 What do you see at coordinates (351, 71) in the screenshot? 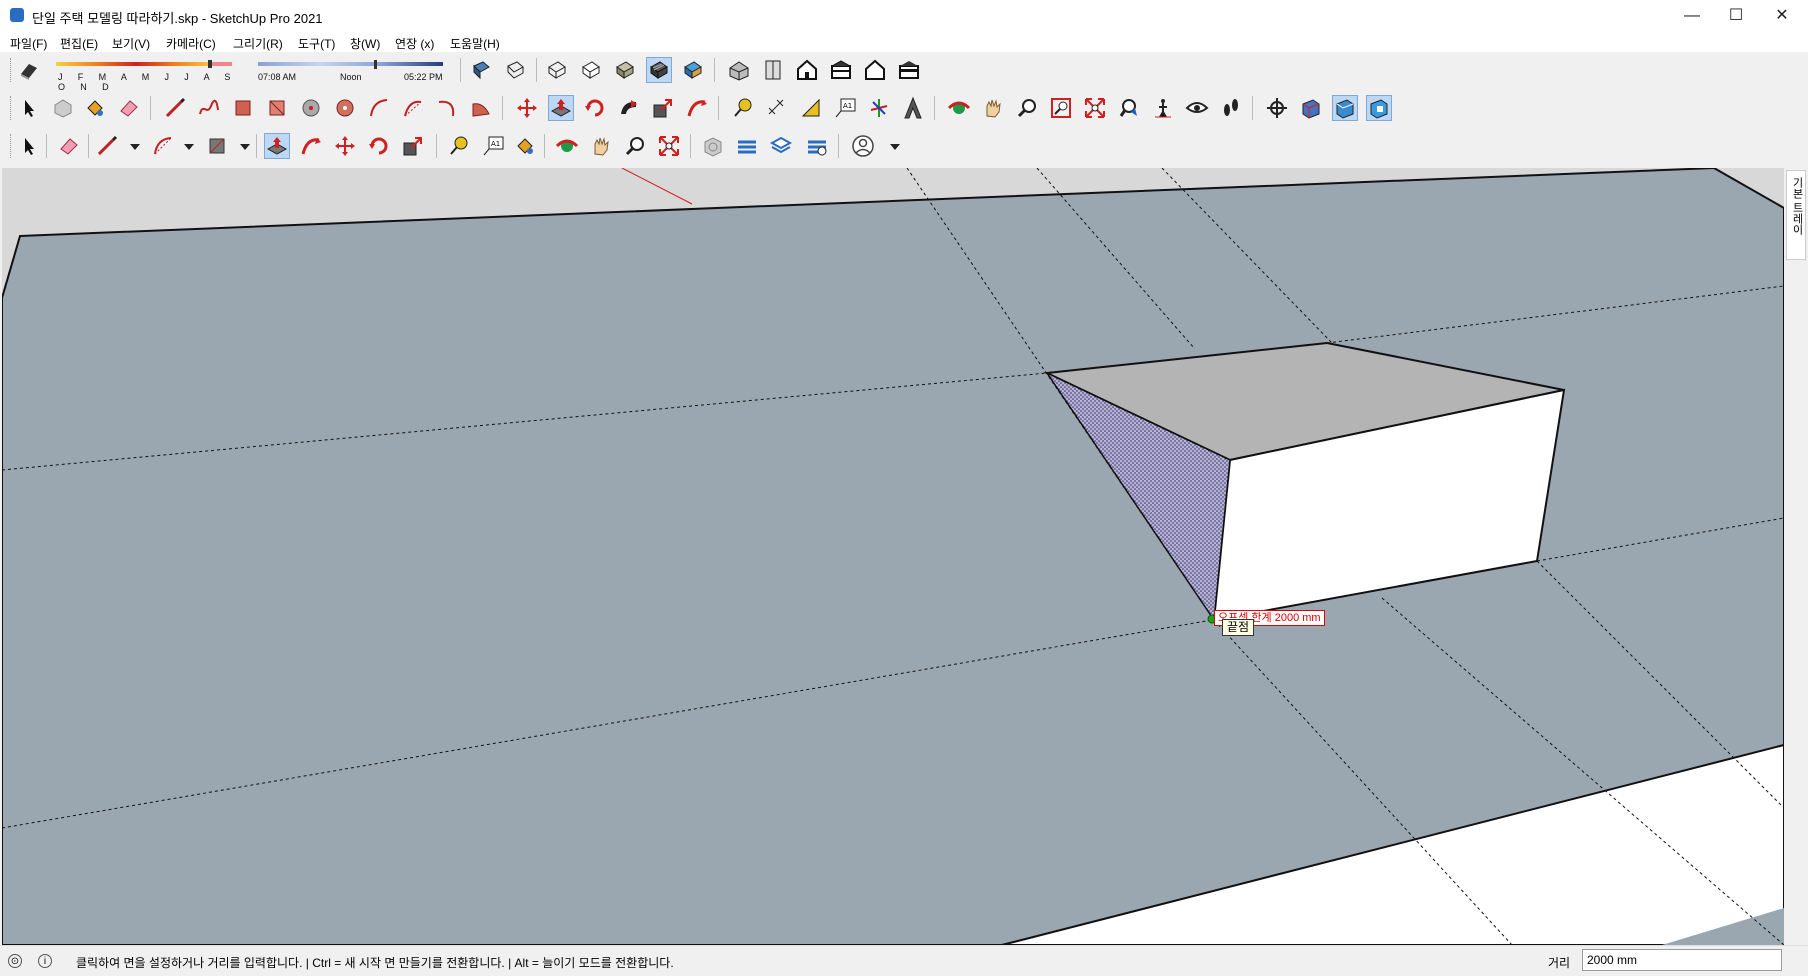
I see `time-slider: 07:08 AM Noon 05:22 PM` at bounding box center [351, 71].